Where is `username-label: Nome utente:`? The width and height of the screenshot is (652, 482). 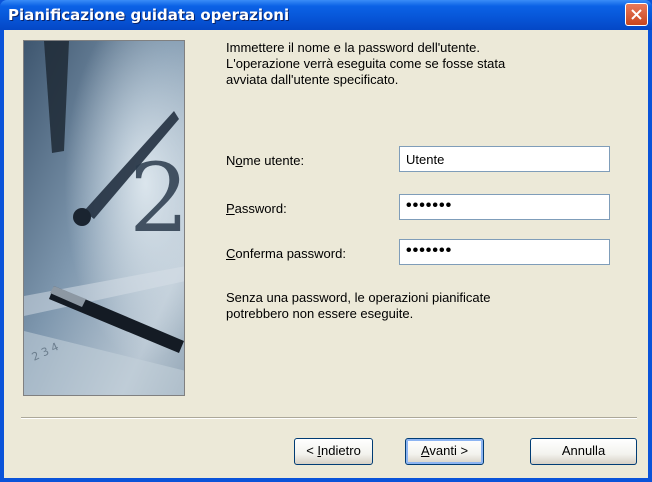
username-label: Nome utente: is located at coordinates (265, 160).